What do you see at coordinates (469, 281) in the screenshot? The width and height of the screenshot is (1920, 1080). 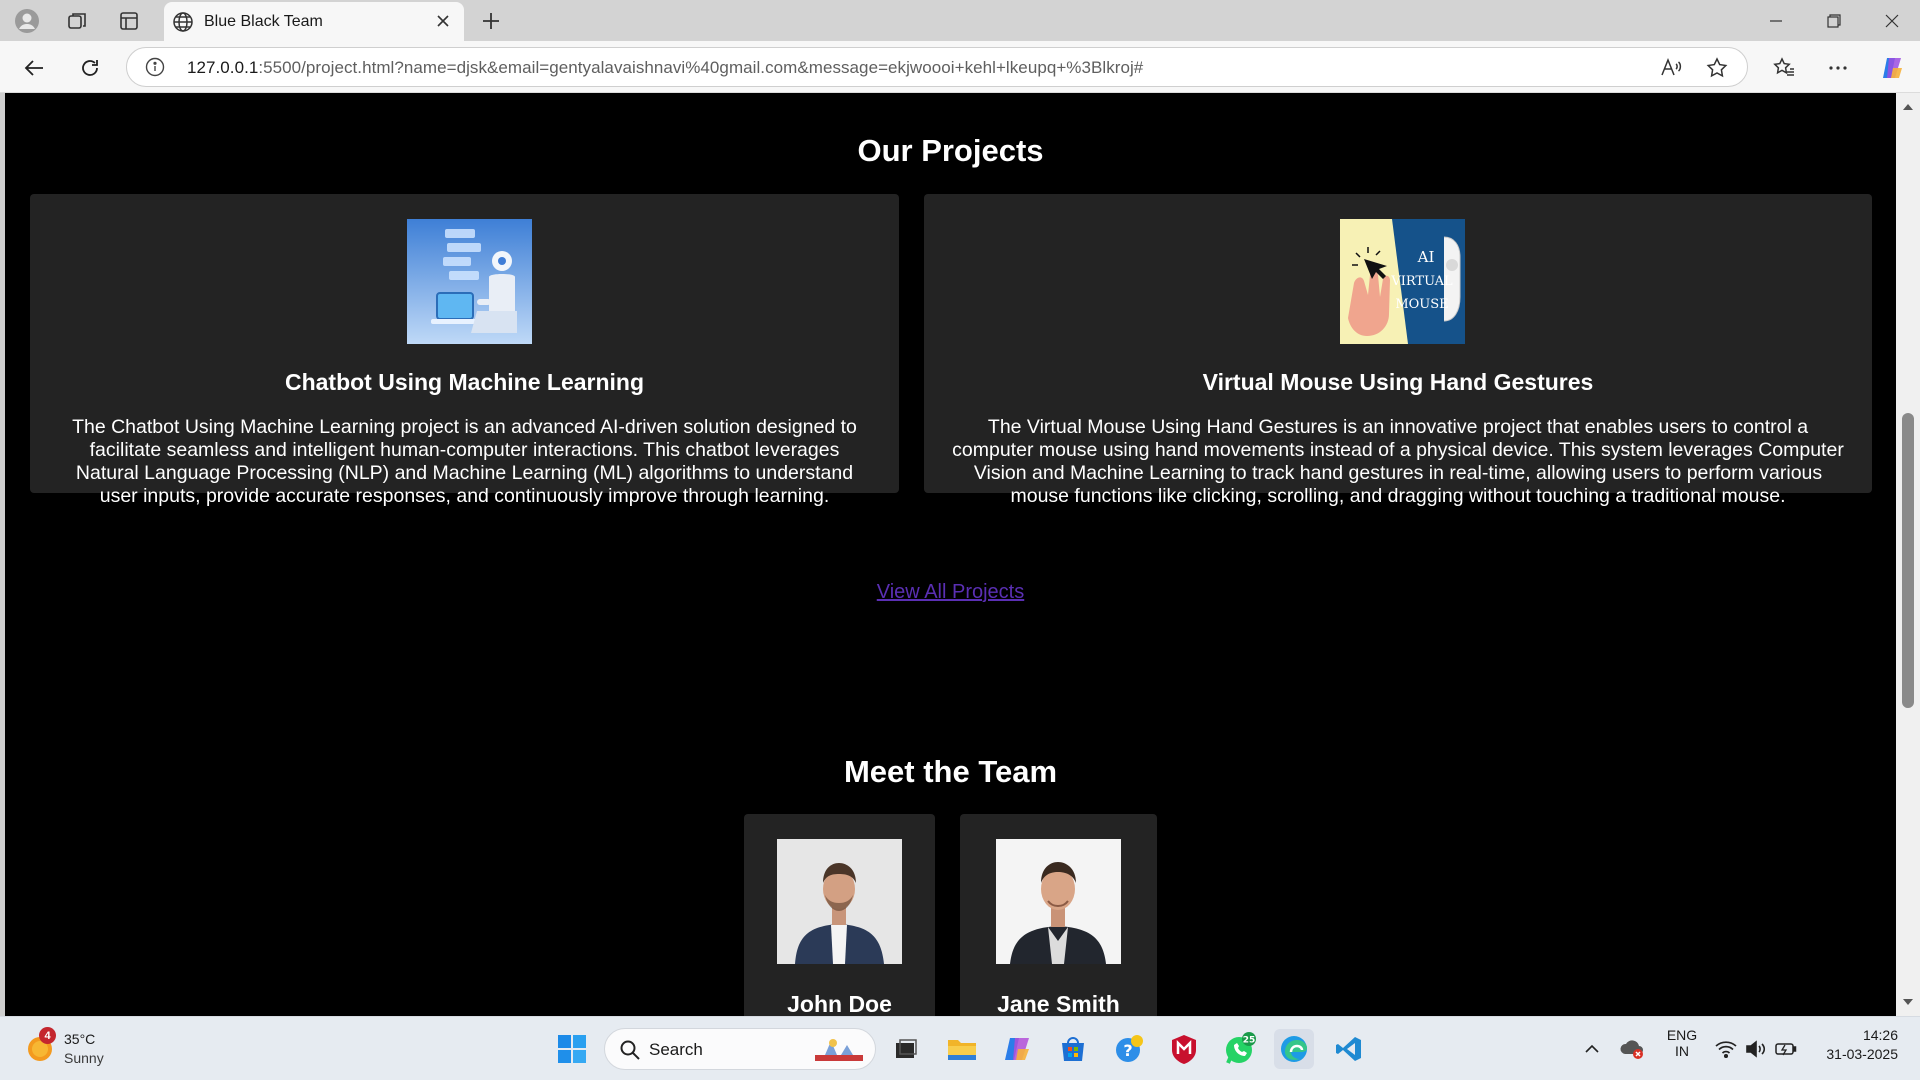 I see `chatbot-project-image` at bounding box center [469, 281].